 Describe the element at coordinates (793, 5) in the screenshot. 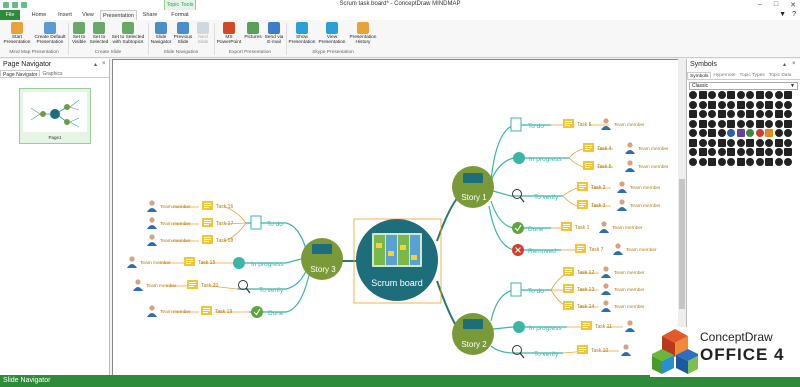

I see `close-icon: ✕` at that location.